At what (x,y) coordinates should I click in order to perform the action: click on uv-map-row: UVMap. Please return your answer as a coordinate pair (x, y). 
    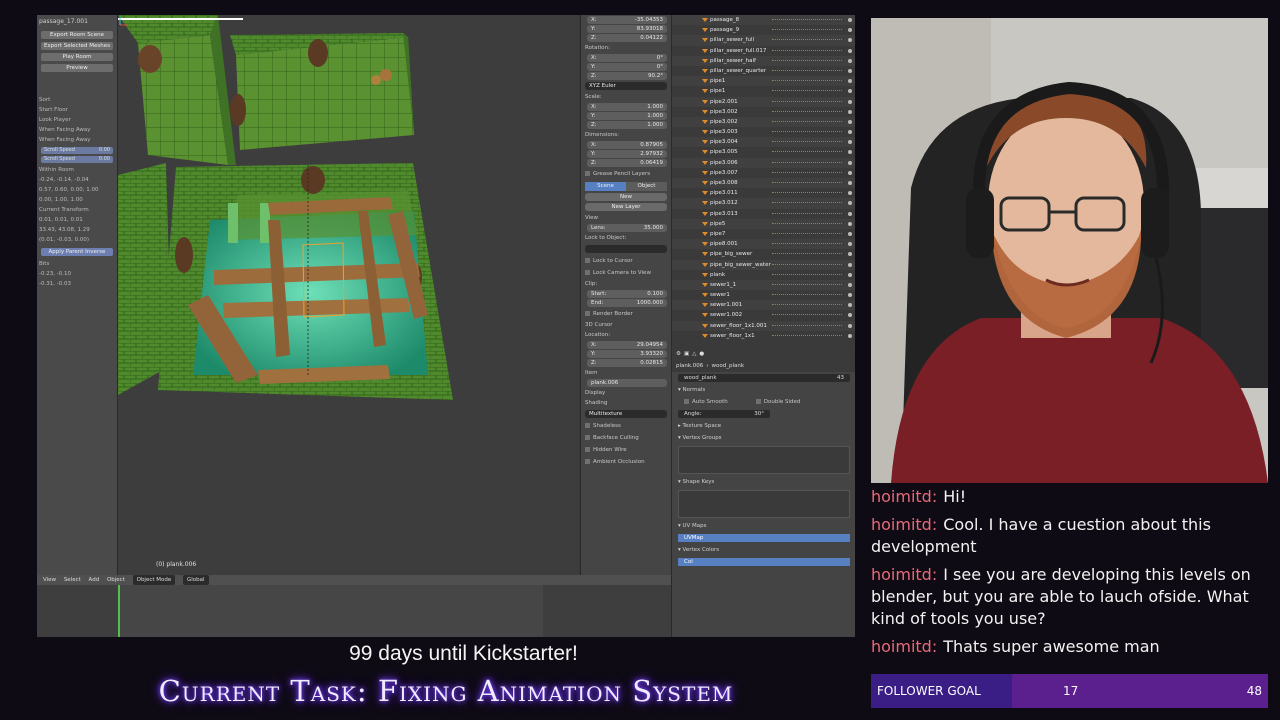
    Looking at the image, I should click on (764, 538).